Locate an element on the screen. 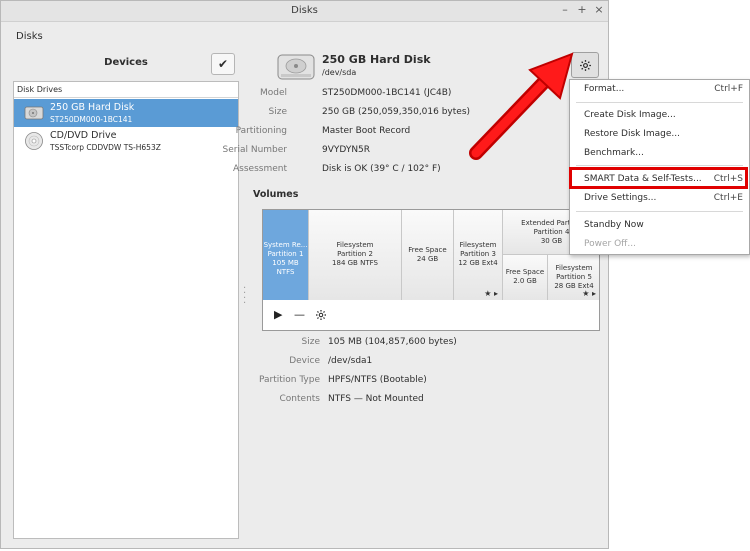 This screenshot has width=750, height=551. minus-icon: — is located at coordinates (299, 315).